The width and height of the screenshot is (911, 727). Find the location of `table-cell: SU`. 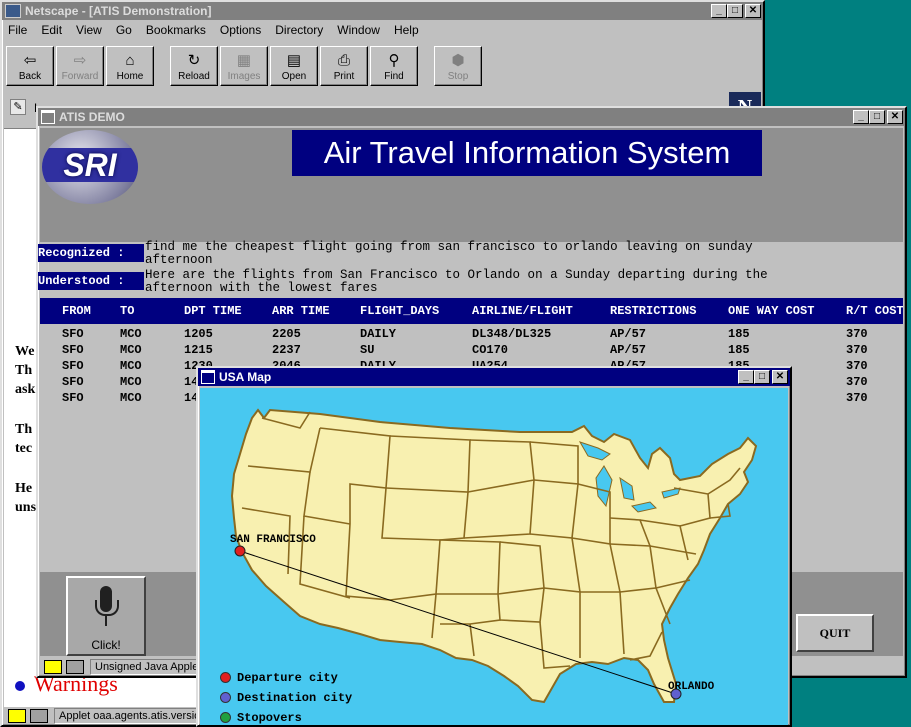

table-cell: SU is located at coordinates (367, 350).